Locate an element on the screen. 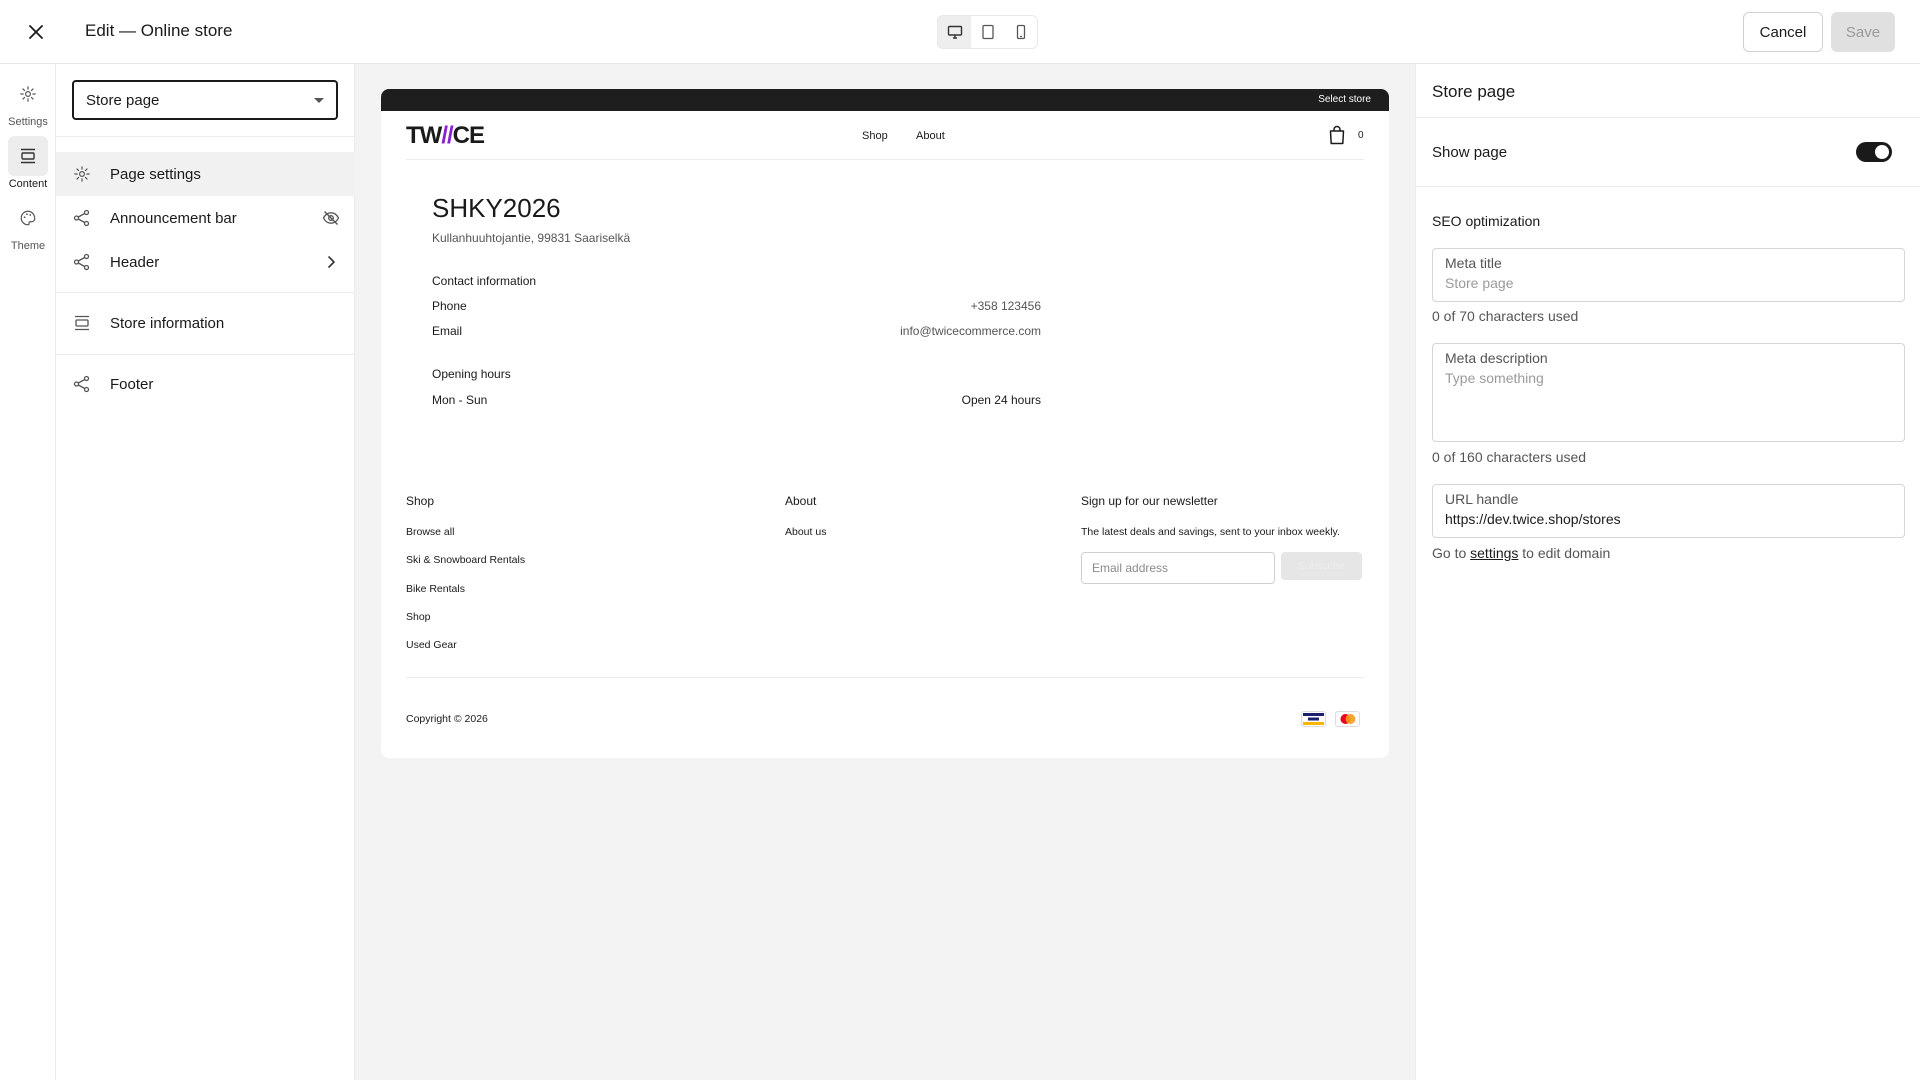 The height and width of the screenshot is (1080, 1920). show-page-toggle is located at coordinates (1874, 152).